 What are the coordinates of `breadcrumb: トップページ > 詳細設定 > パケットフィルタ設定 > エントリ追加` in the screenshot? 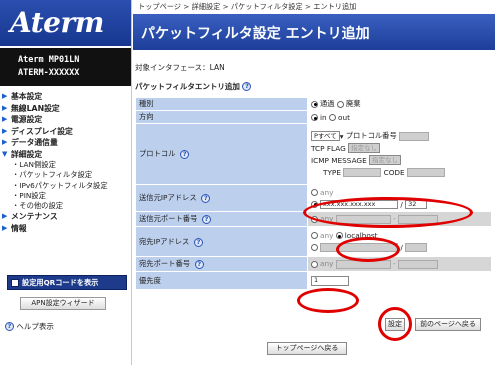 It's located at (247, 6).